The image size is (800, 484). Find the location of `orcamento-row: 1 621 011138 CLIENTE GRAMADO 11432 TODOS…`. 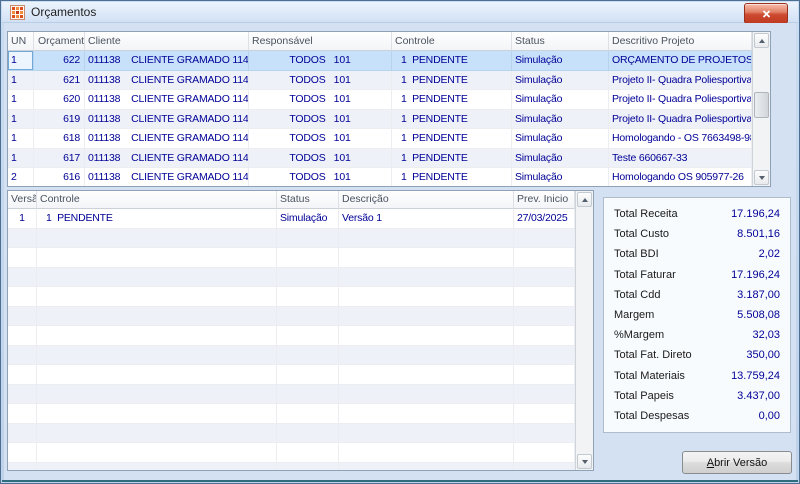

orcamento-row: 1 621 011138 CLIENTE GRAMADO 11432 TODOS… is located at coordinates (380, 80).